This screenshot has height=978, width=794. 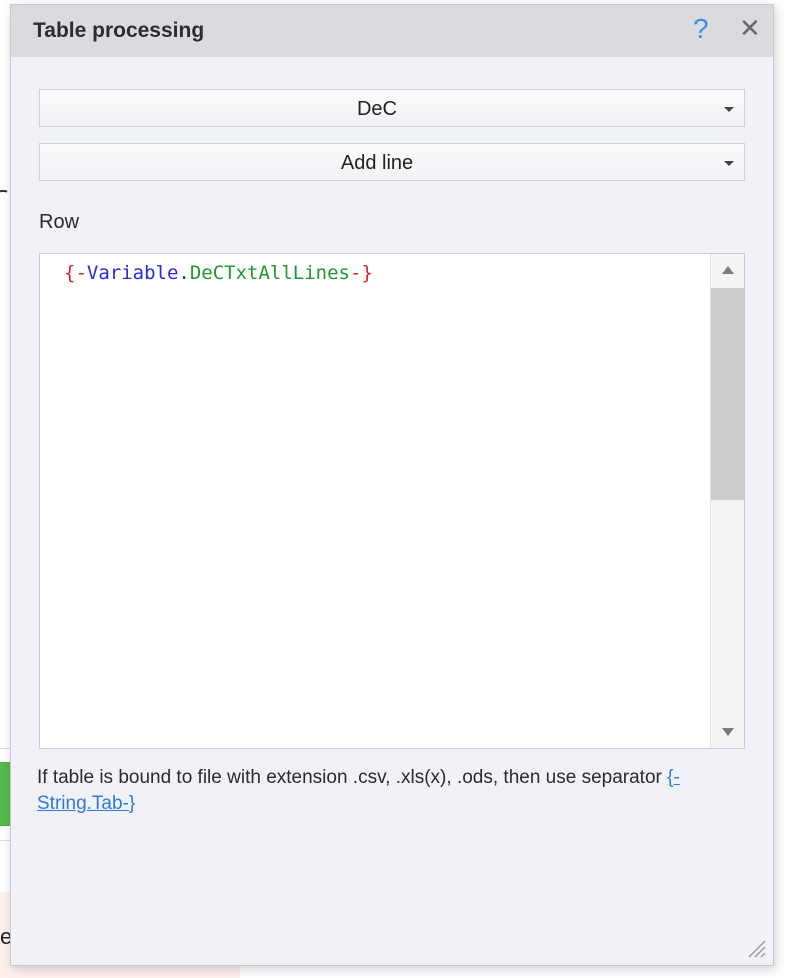 What do you see at coordinates (59, 222) in the screenshot?
I see `row-label: Row` at bounding box center [59, 222].